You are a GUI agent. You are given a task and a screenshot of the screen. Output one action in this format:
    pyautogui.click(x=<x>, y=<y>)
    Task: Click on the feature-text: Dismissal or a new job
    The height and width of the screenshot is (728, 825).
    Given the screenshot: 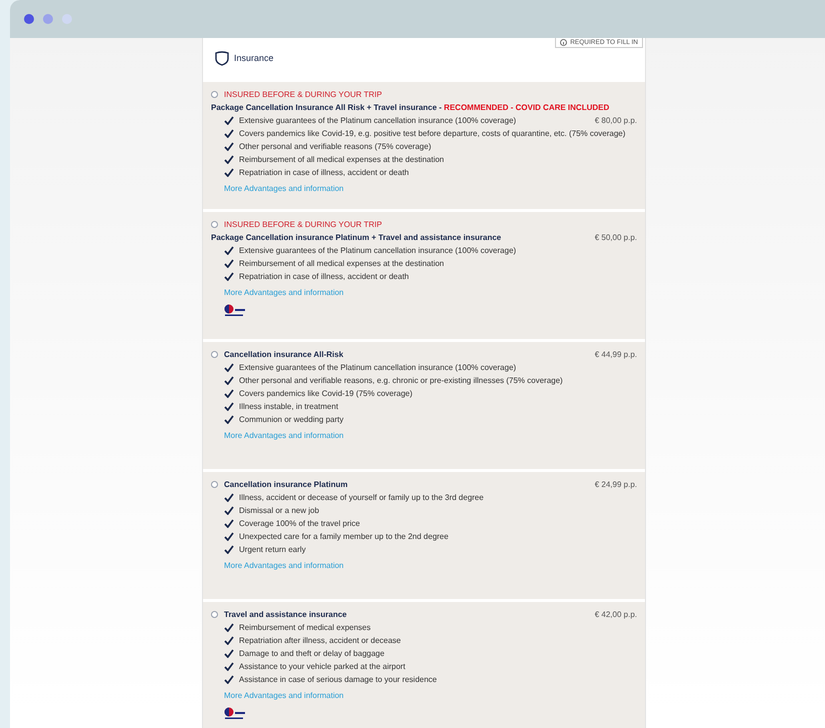 What is the action you would take?
    pyautogui.click(x=279, y=511)
    